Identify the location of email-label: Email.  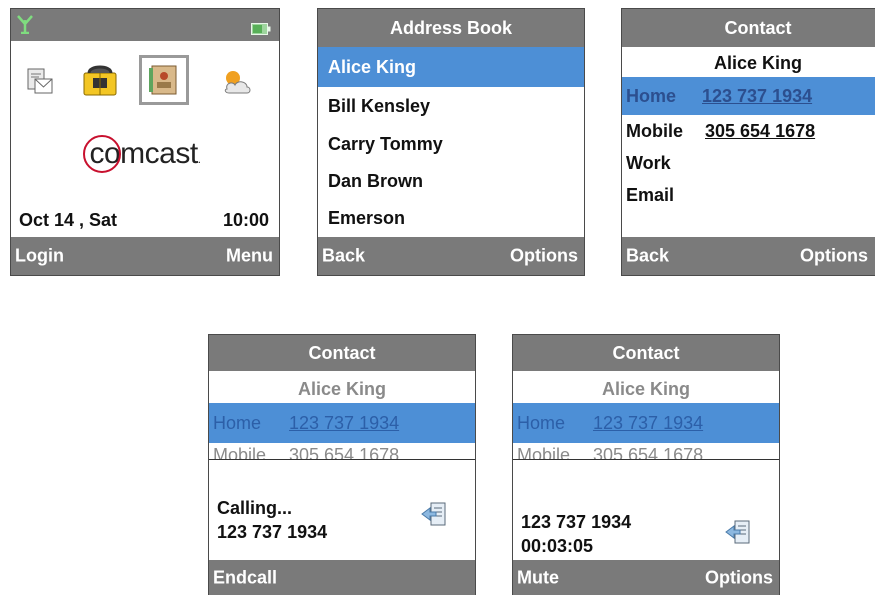
(650, 195).